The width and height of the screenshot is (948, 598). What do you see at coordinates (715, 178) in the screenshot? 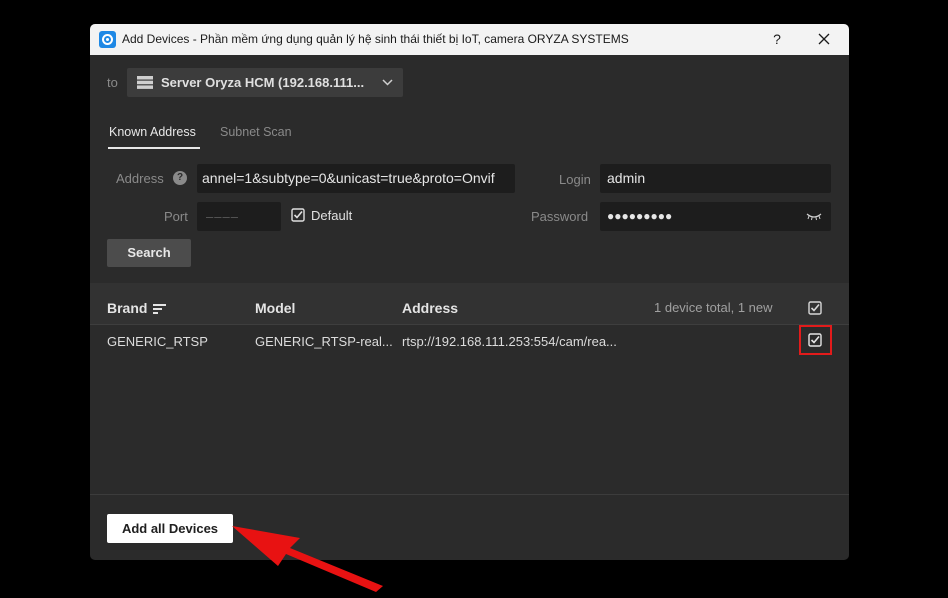
I see `login-input: admin` at bounding box center [715, 178].